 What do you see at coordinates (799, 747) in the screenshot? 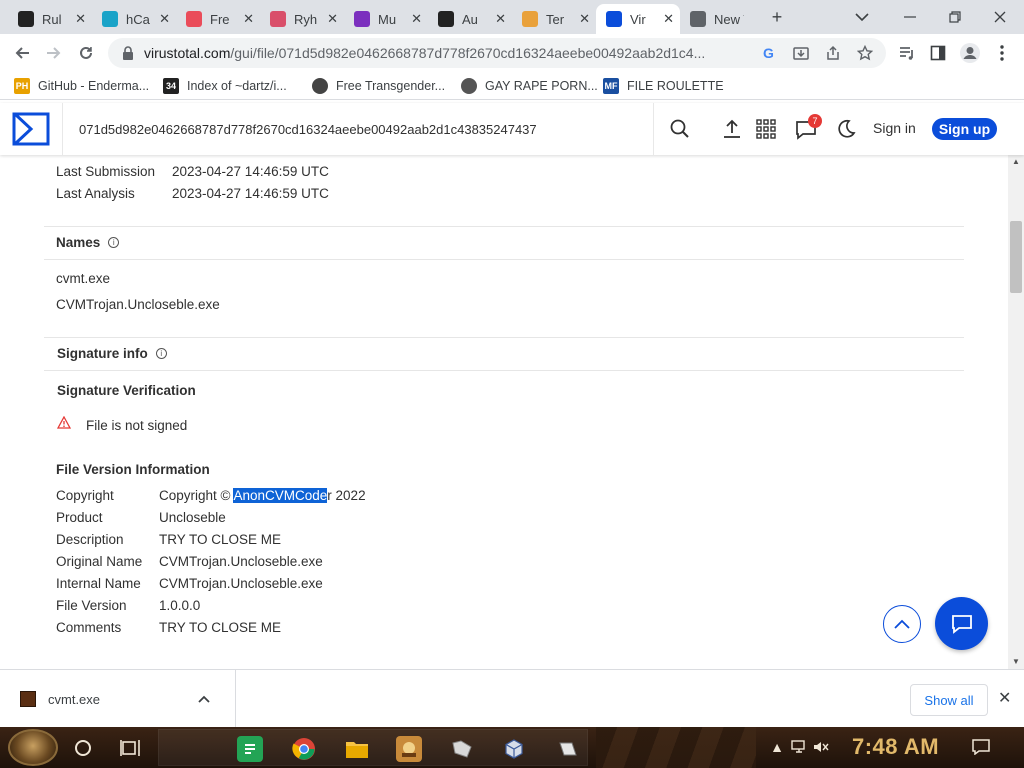
I see `network-icon` at bounding box center [799, 747].